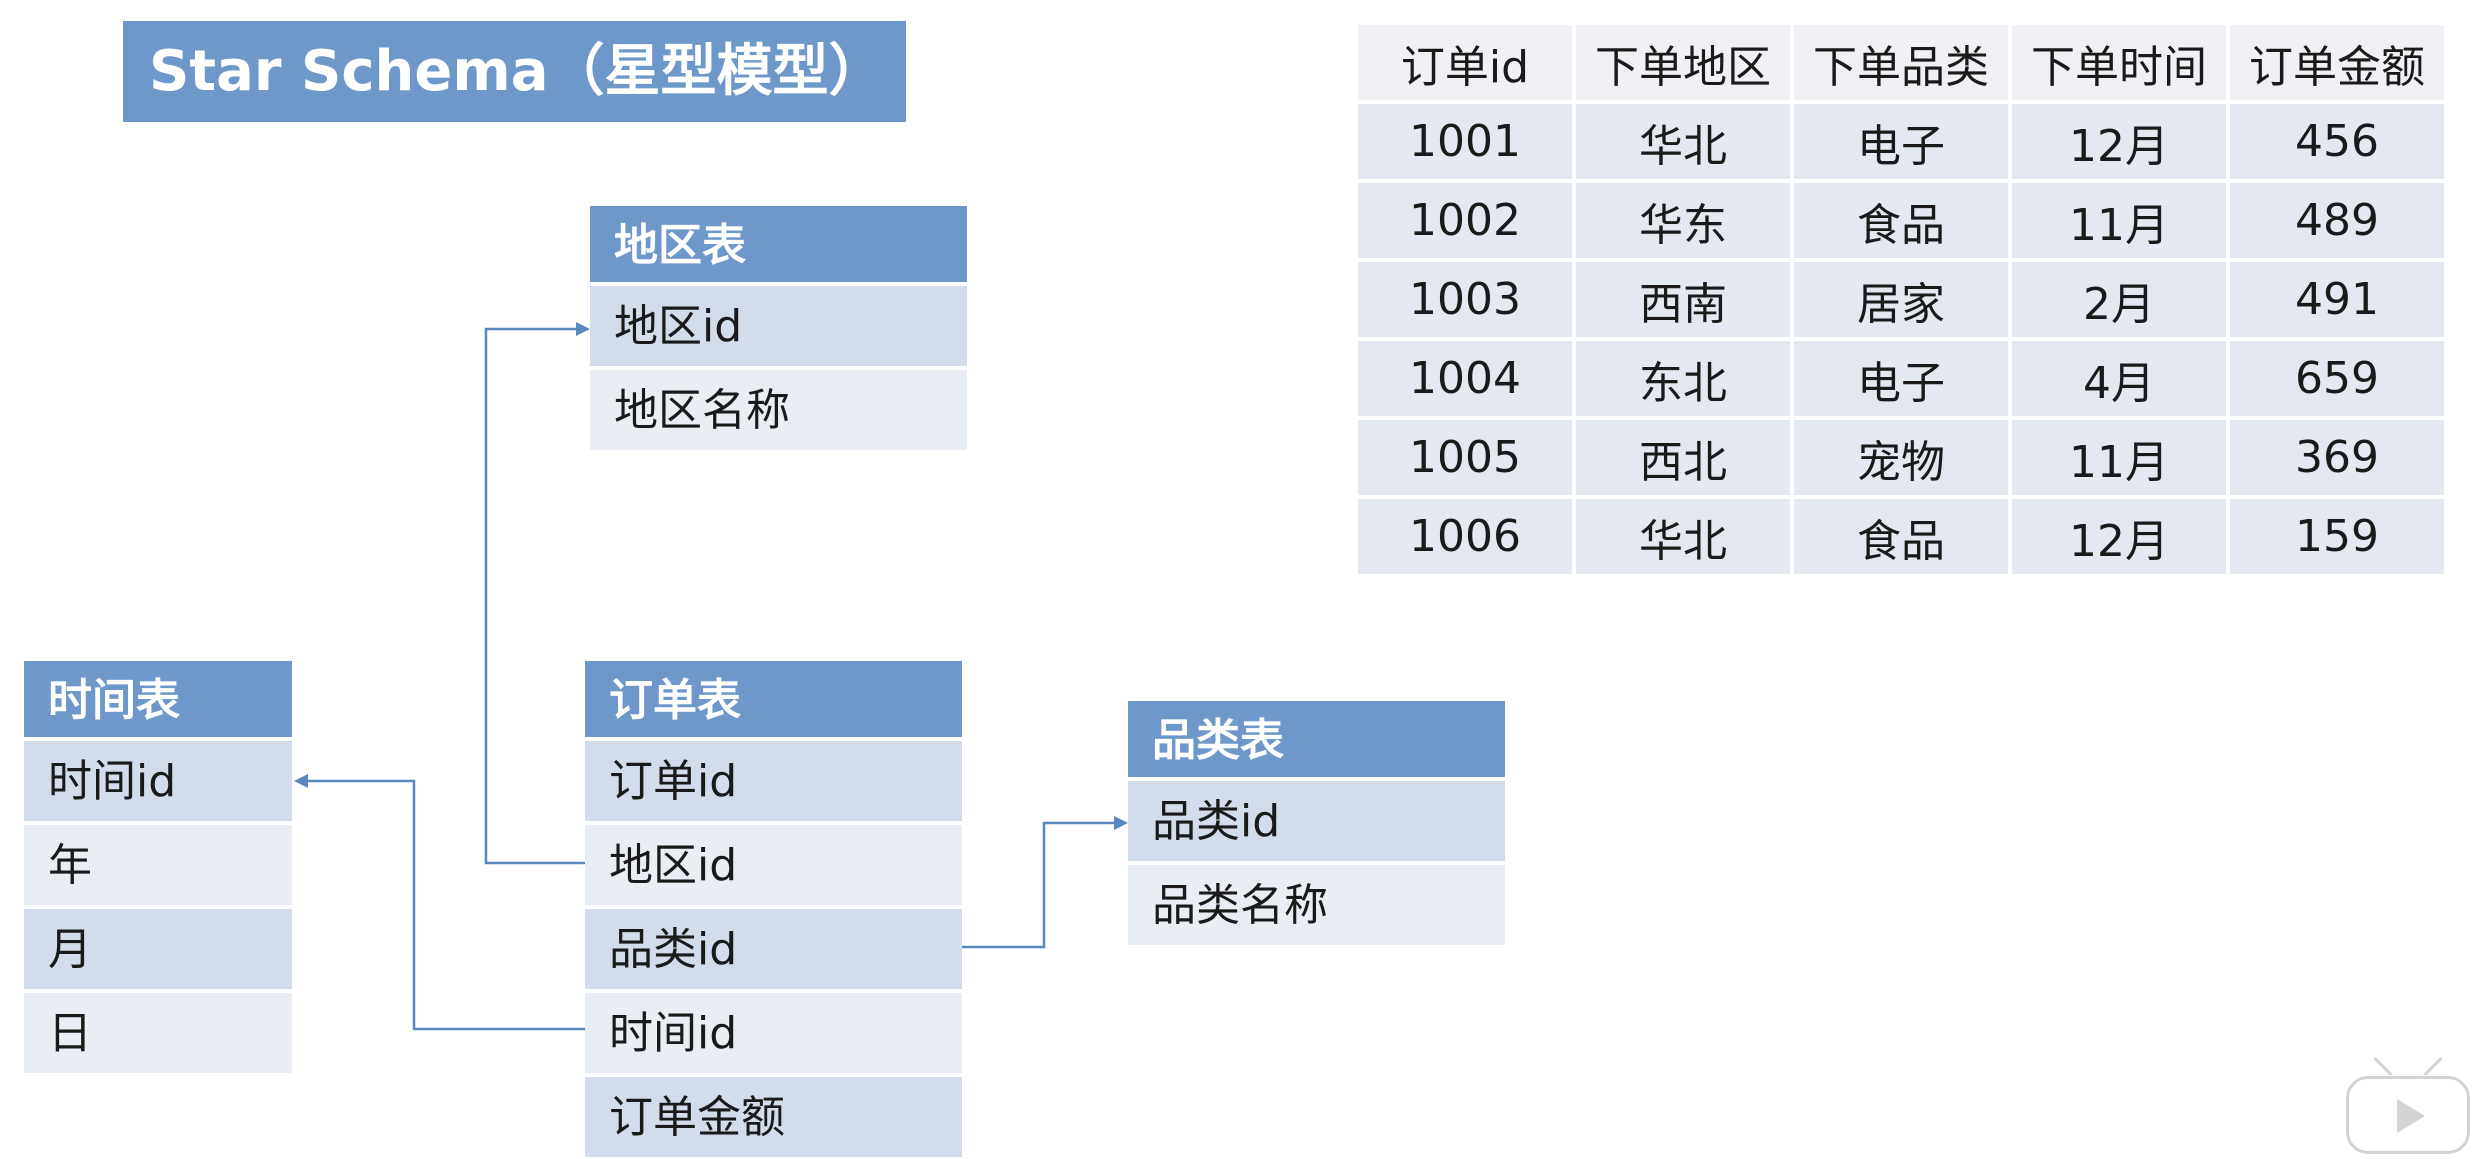 The image size is (2486, 1159). What do you see at coordinates (1465, 457) in the screenshot?
I see `table-cell: 1005` at bounding box center [1465, 457].